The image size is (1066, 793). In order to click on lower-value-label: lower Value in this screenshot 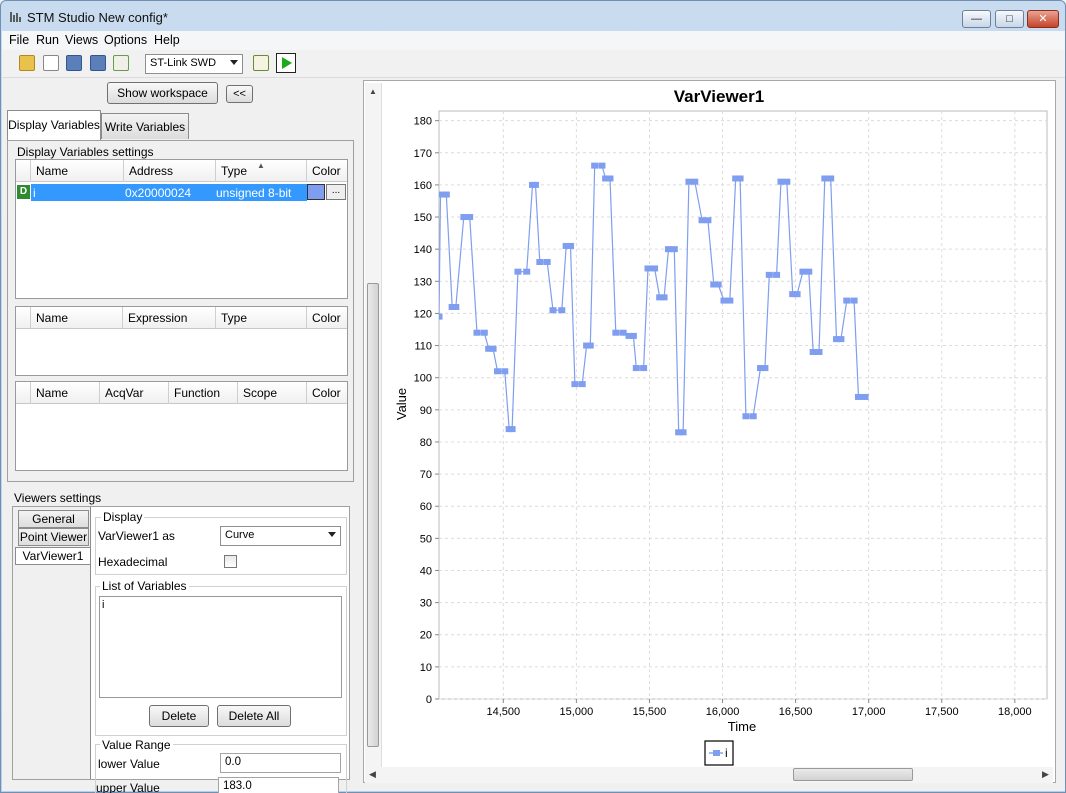, I will do `click(129, 764)`.